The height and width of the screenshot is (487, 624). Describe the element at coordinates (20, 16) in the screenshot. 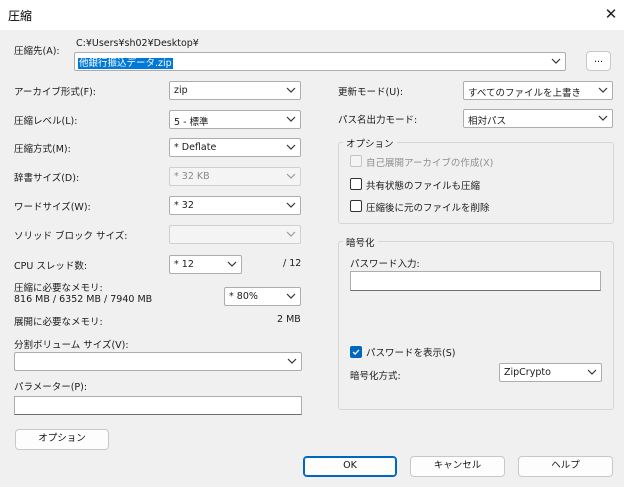

I see `window-title: 圧縮` at that location.